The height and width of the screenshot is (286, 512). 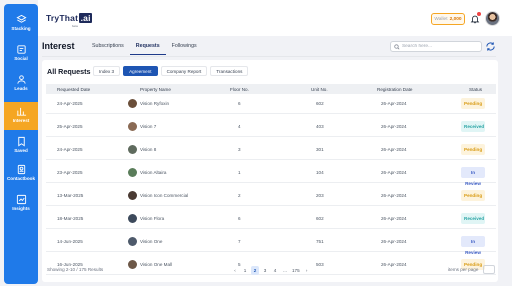 I want to click on column-header: Registration Date, so click(x=395, y=89).